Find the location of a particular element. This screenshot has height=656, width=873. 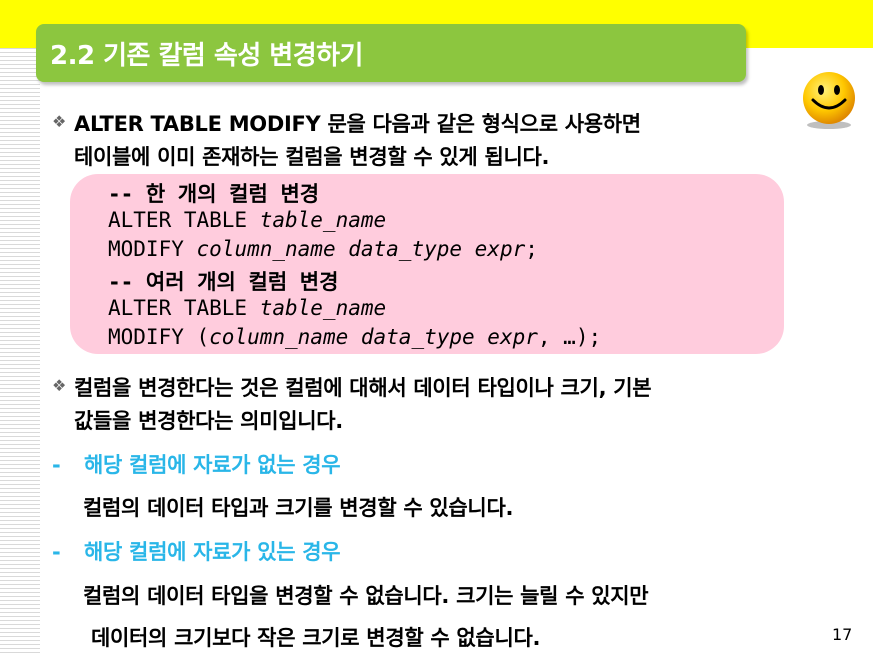

bullet-1-line-2: 테이블에 이미 존재하는 컬럼을 변경할 수 있게 됩니다. is located at coordinates (312, 157).